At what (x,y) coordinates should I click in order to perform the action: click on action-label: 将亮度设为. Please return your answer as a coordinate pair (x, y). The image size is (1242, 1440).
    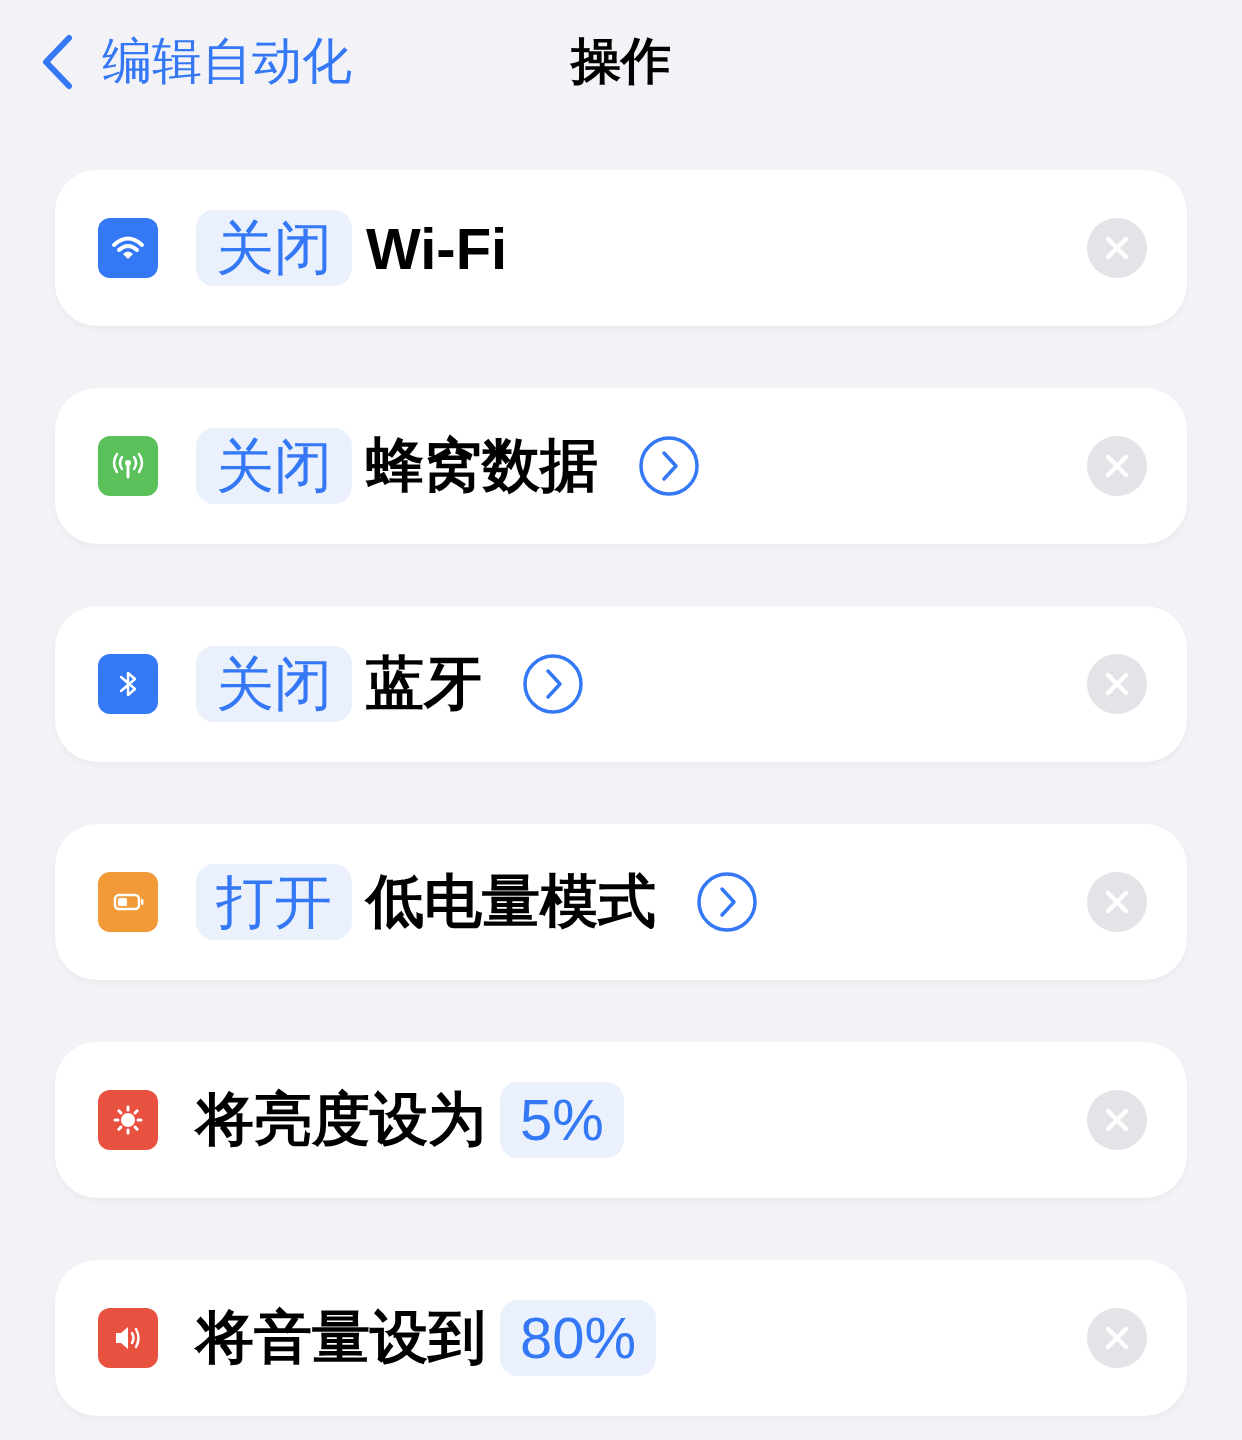
    Looking at the image, I should click on (341, 1119).